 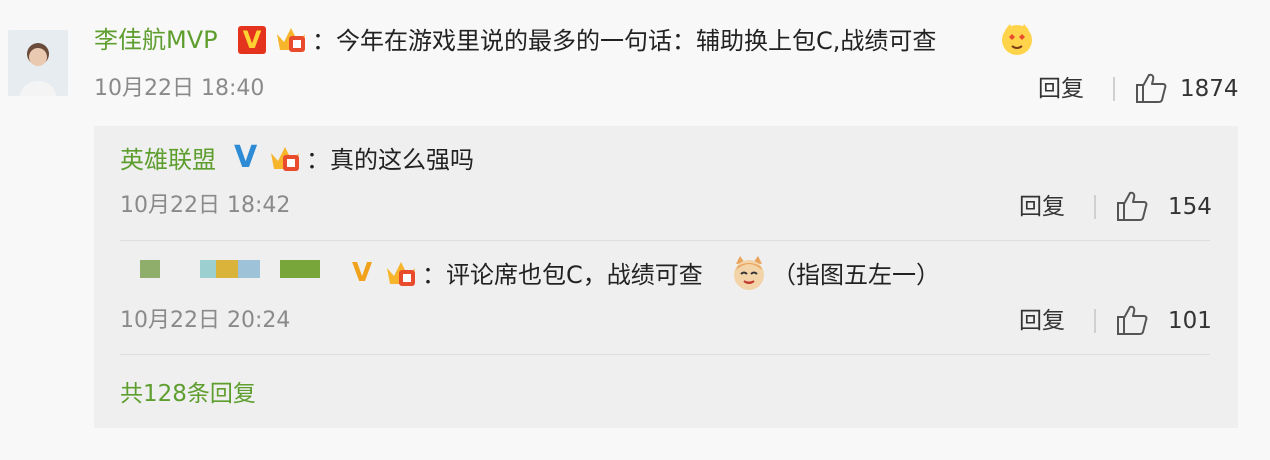 What do you see at coordinates (205, 320) in the screenshot?
I see `reply-time: 10月22日 20:24` at bounding box center [205, 320].